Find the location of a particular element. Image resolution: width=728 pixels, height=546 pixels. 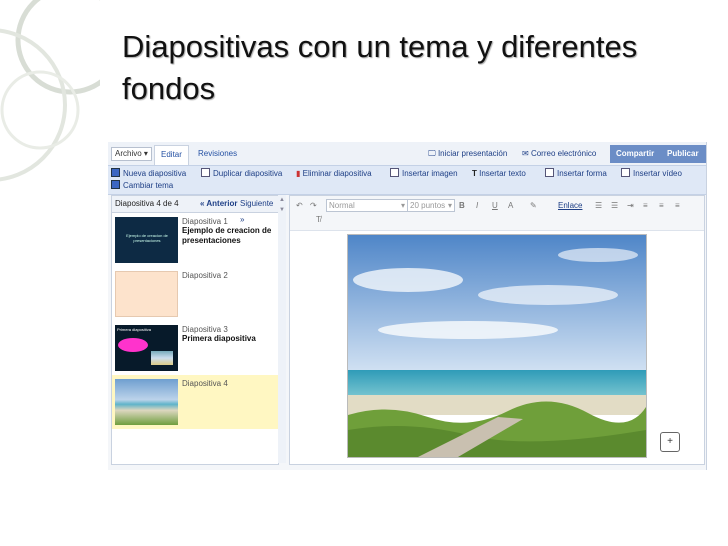

correo-button: ✉ Correo electrónico is located at coordinates (559, 154).